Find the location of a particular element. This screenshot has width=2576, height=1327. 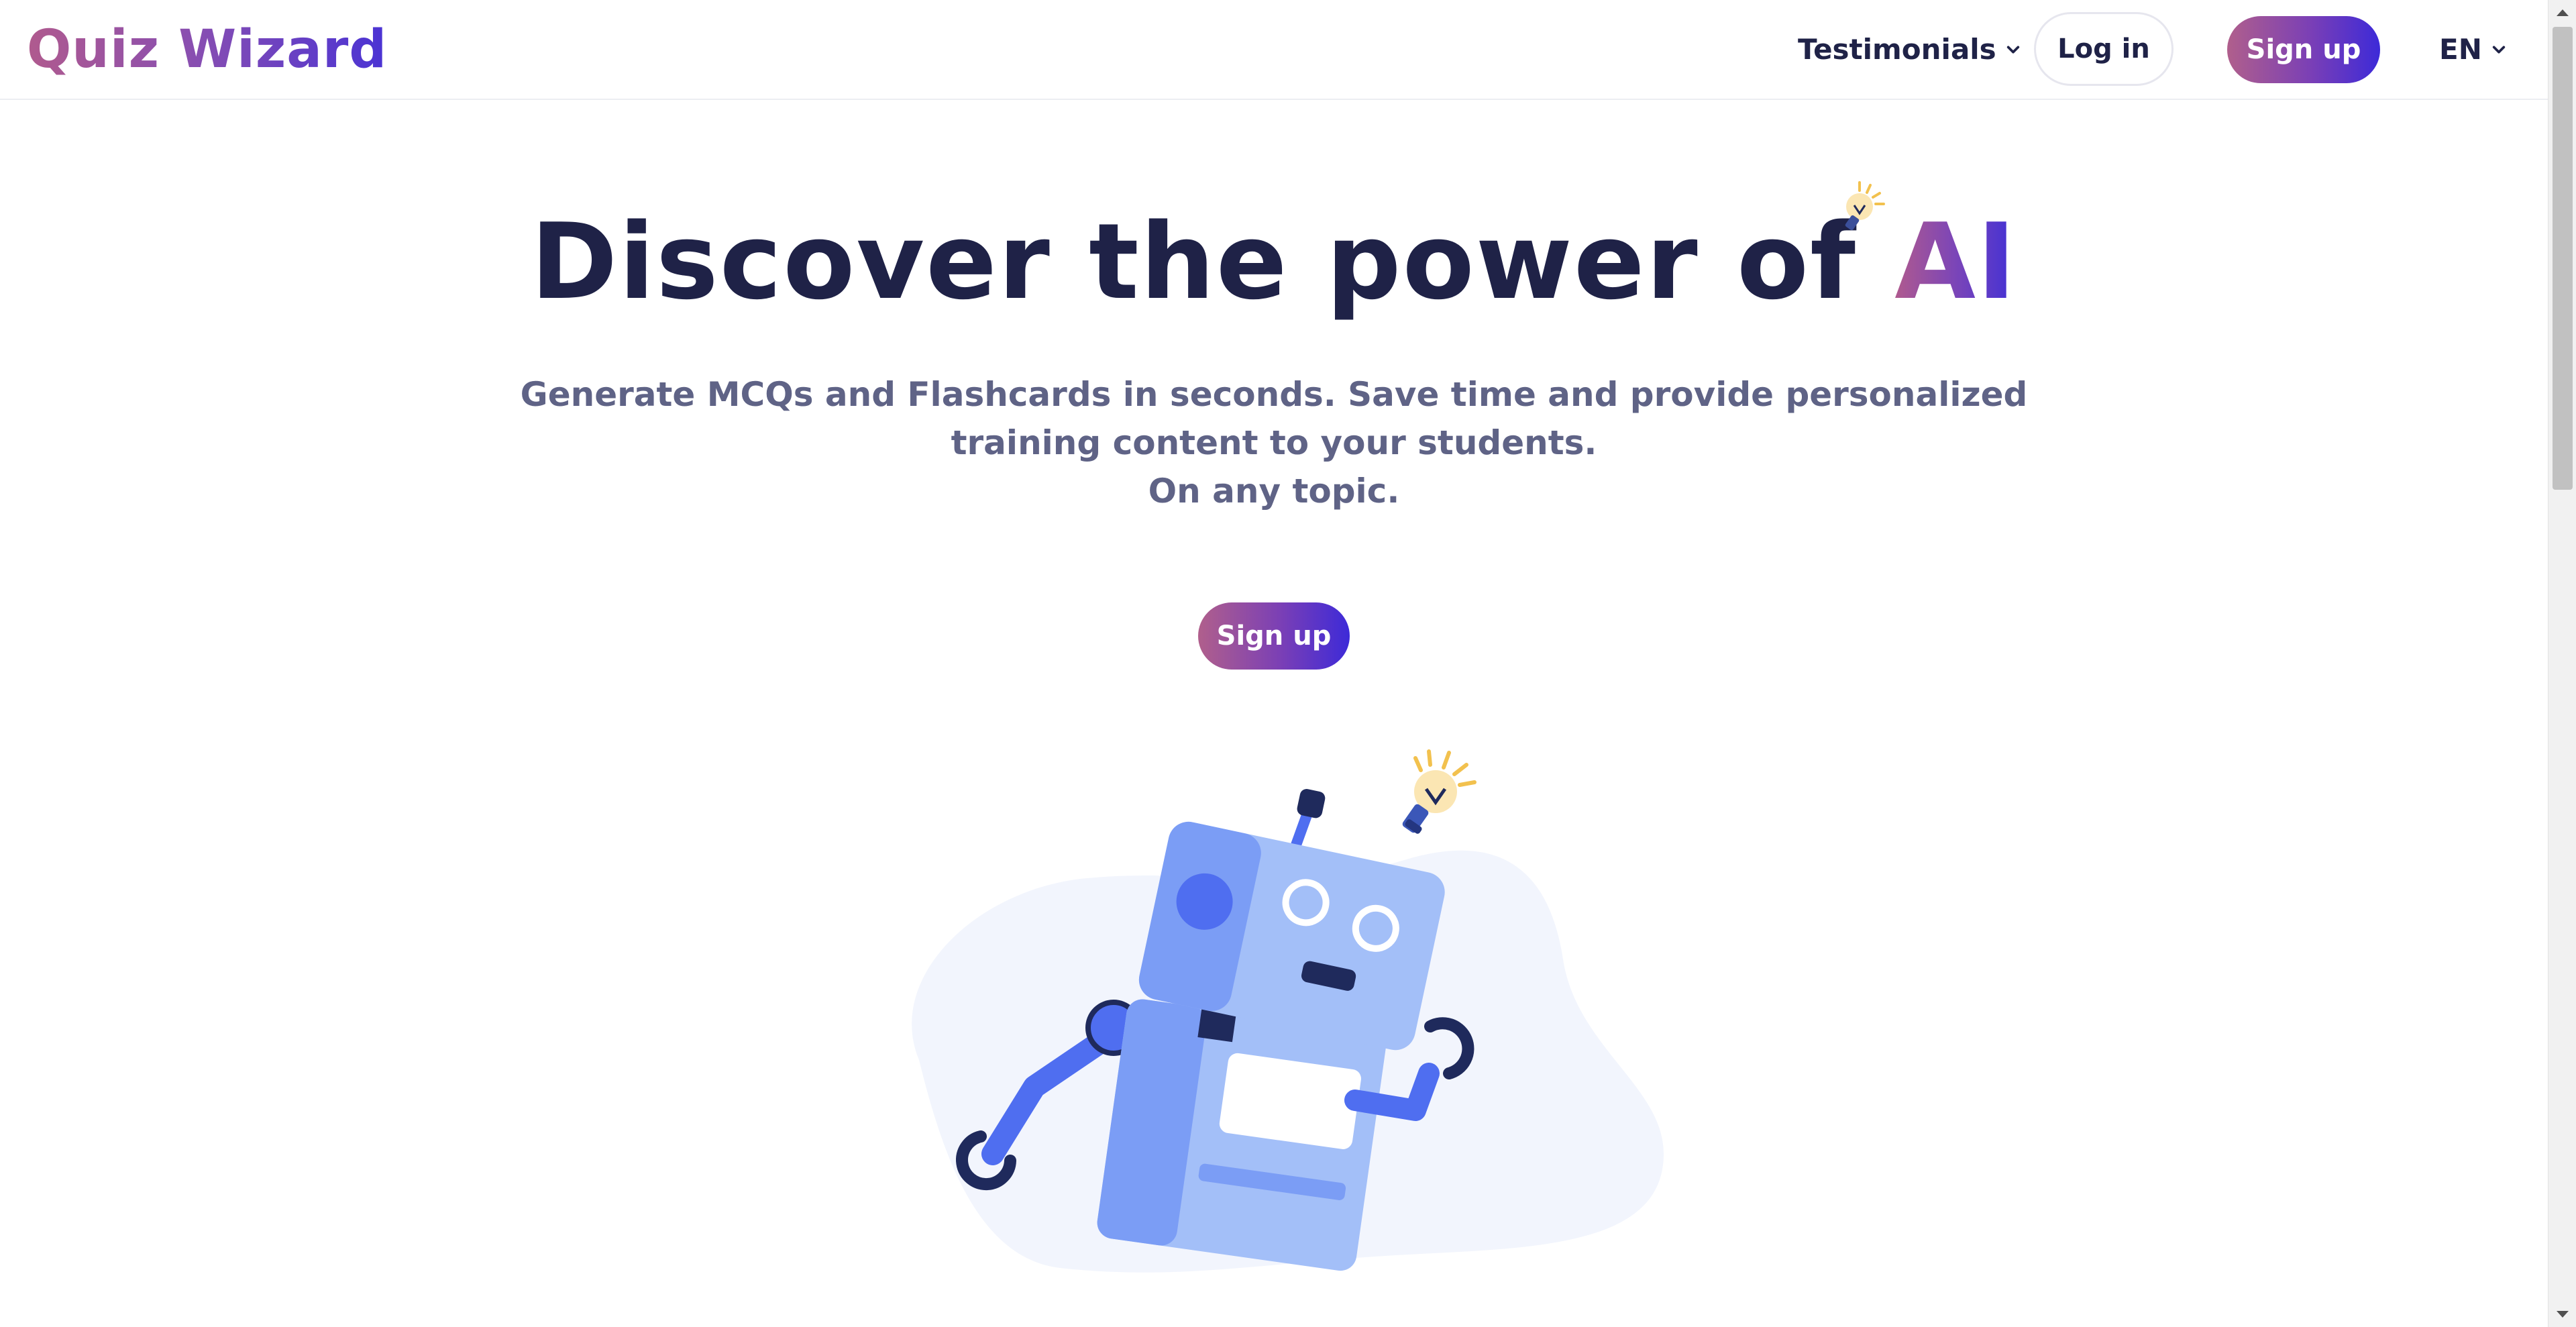

signup-button-header: Sign up is located at coordinates (2303, 49).